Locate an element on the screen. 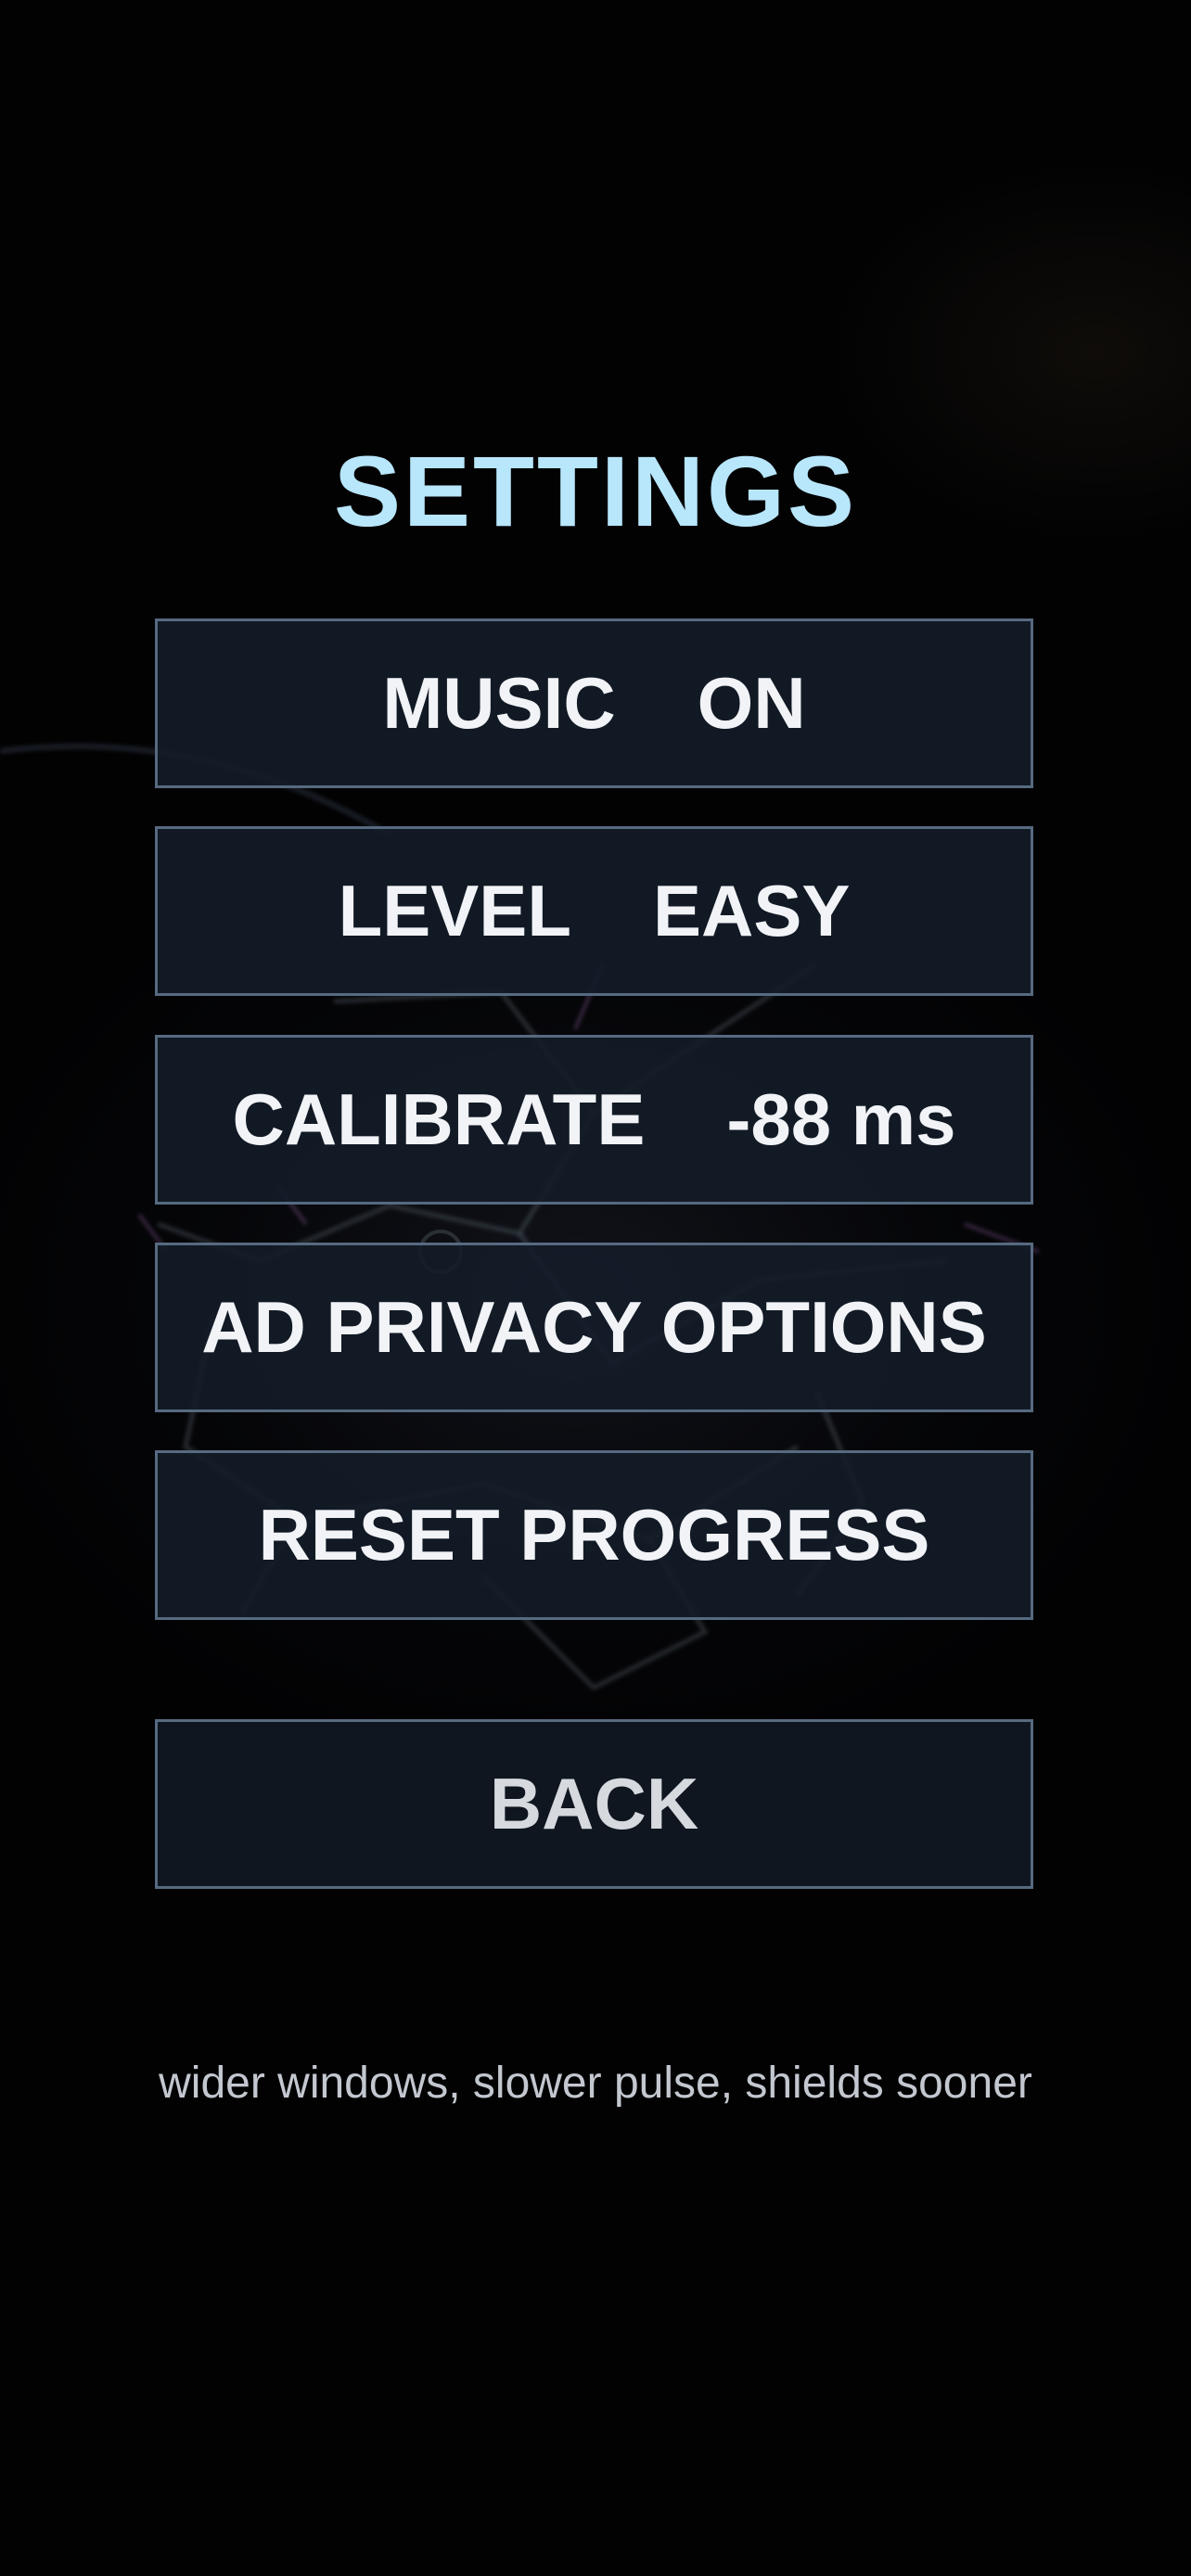  music-label: MUSIC is located at coordinates (499, 703).